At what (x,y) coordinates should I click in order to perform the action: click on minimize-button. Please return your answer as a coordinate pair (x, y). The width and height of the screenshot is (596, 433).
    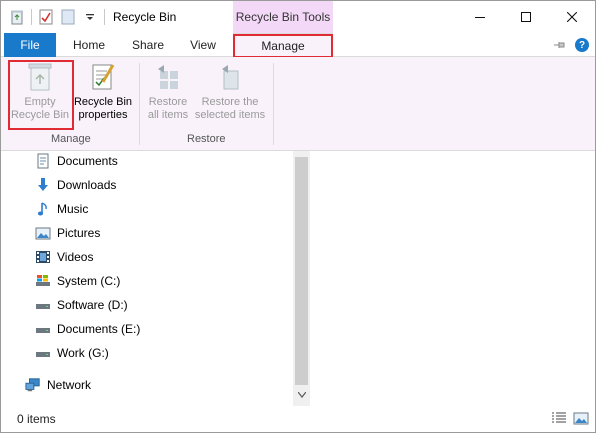
    Looking at the image, I should click on (480, 17).